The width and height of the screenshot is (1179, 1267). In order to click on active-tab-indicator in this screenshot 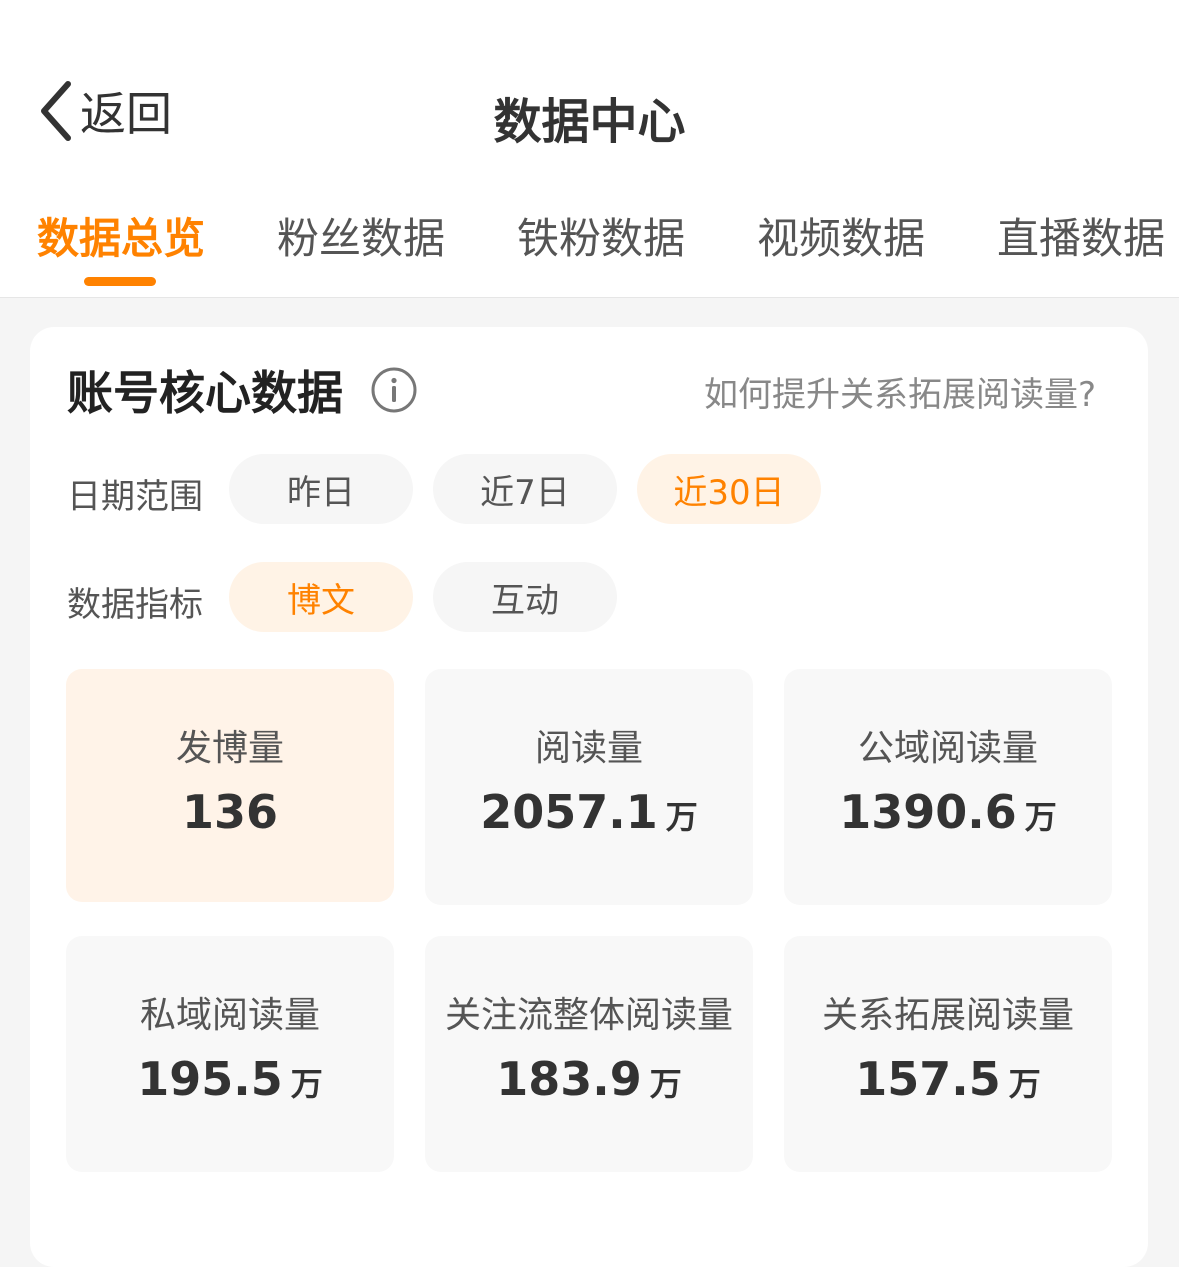, I will do `click(120, 281)`.